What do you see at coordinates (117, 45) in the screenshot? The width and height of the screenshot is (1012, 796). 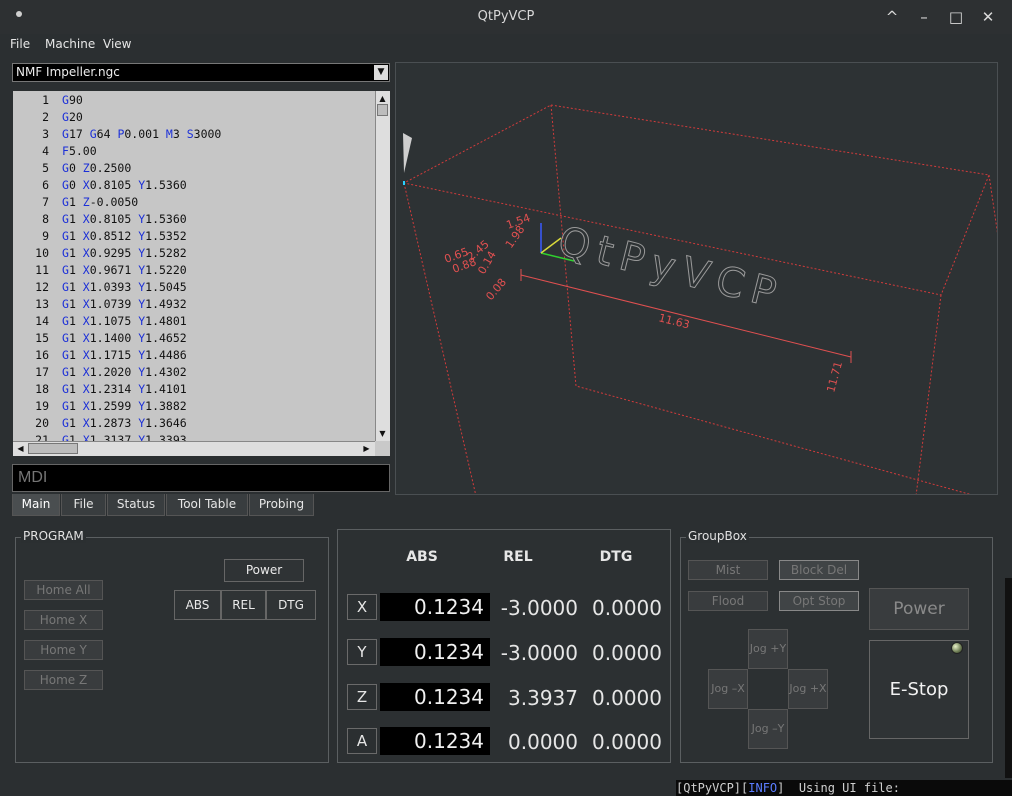 I see `menu-view: View` at bounding box center [117, 45].